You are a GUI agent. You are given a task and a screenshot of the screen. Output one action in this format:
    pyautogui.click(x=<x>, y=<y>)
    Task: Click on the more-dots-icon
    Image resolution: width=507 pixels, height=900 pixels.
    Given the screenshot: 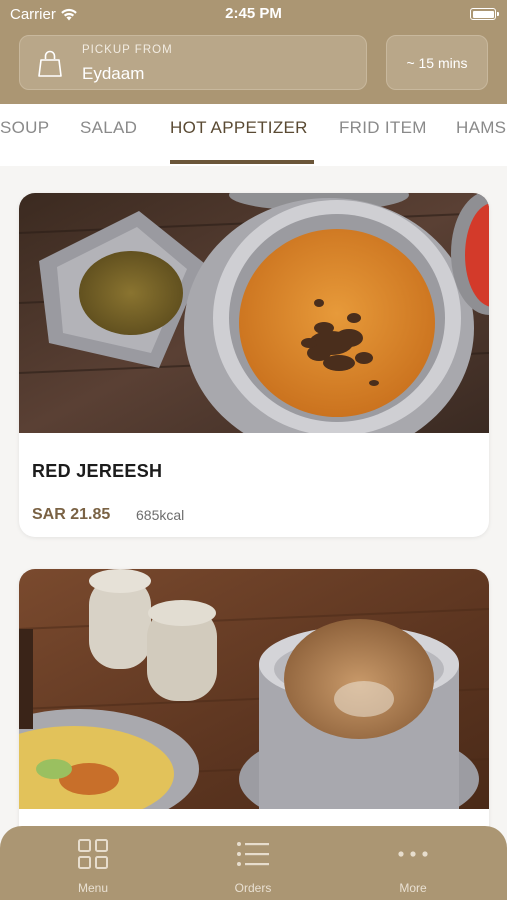 What is the action you would take?
    pyautogui.click(x=413, y=854)
    